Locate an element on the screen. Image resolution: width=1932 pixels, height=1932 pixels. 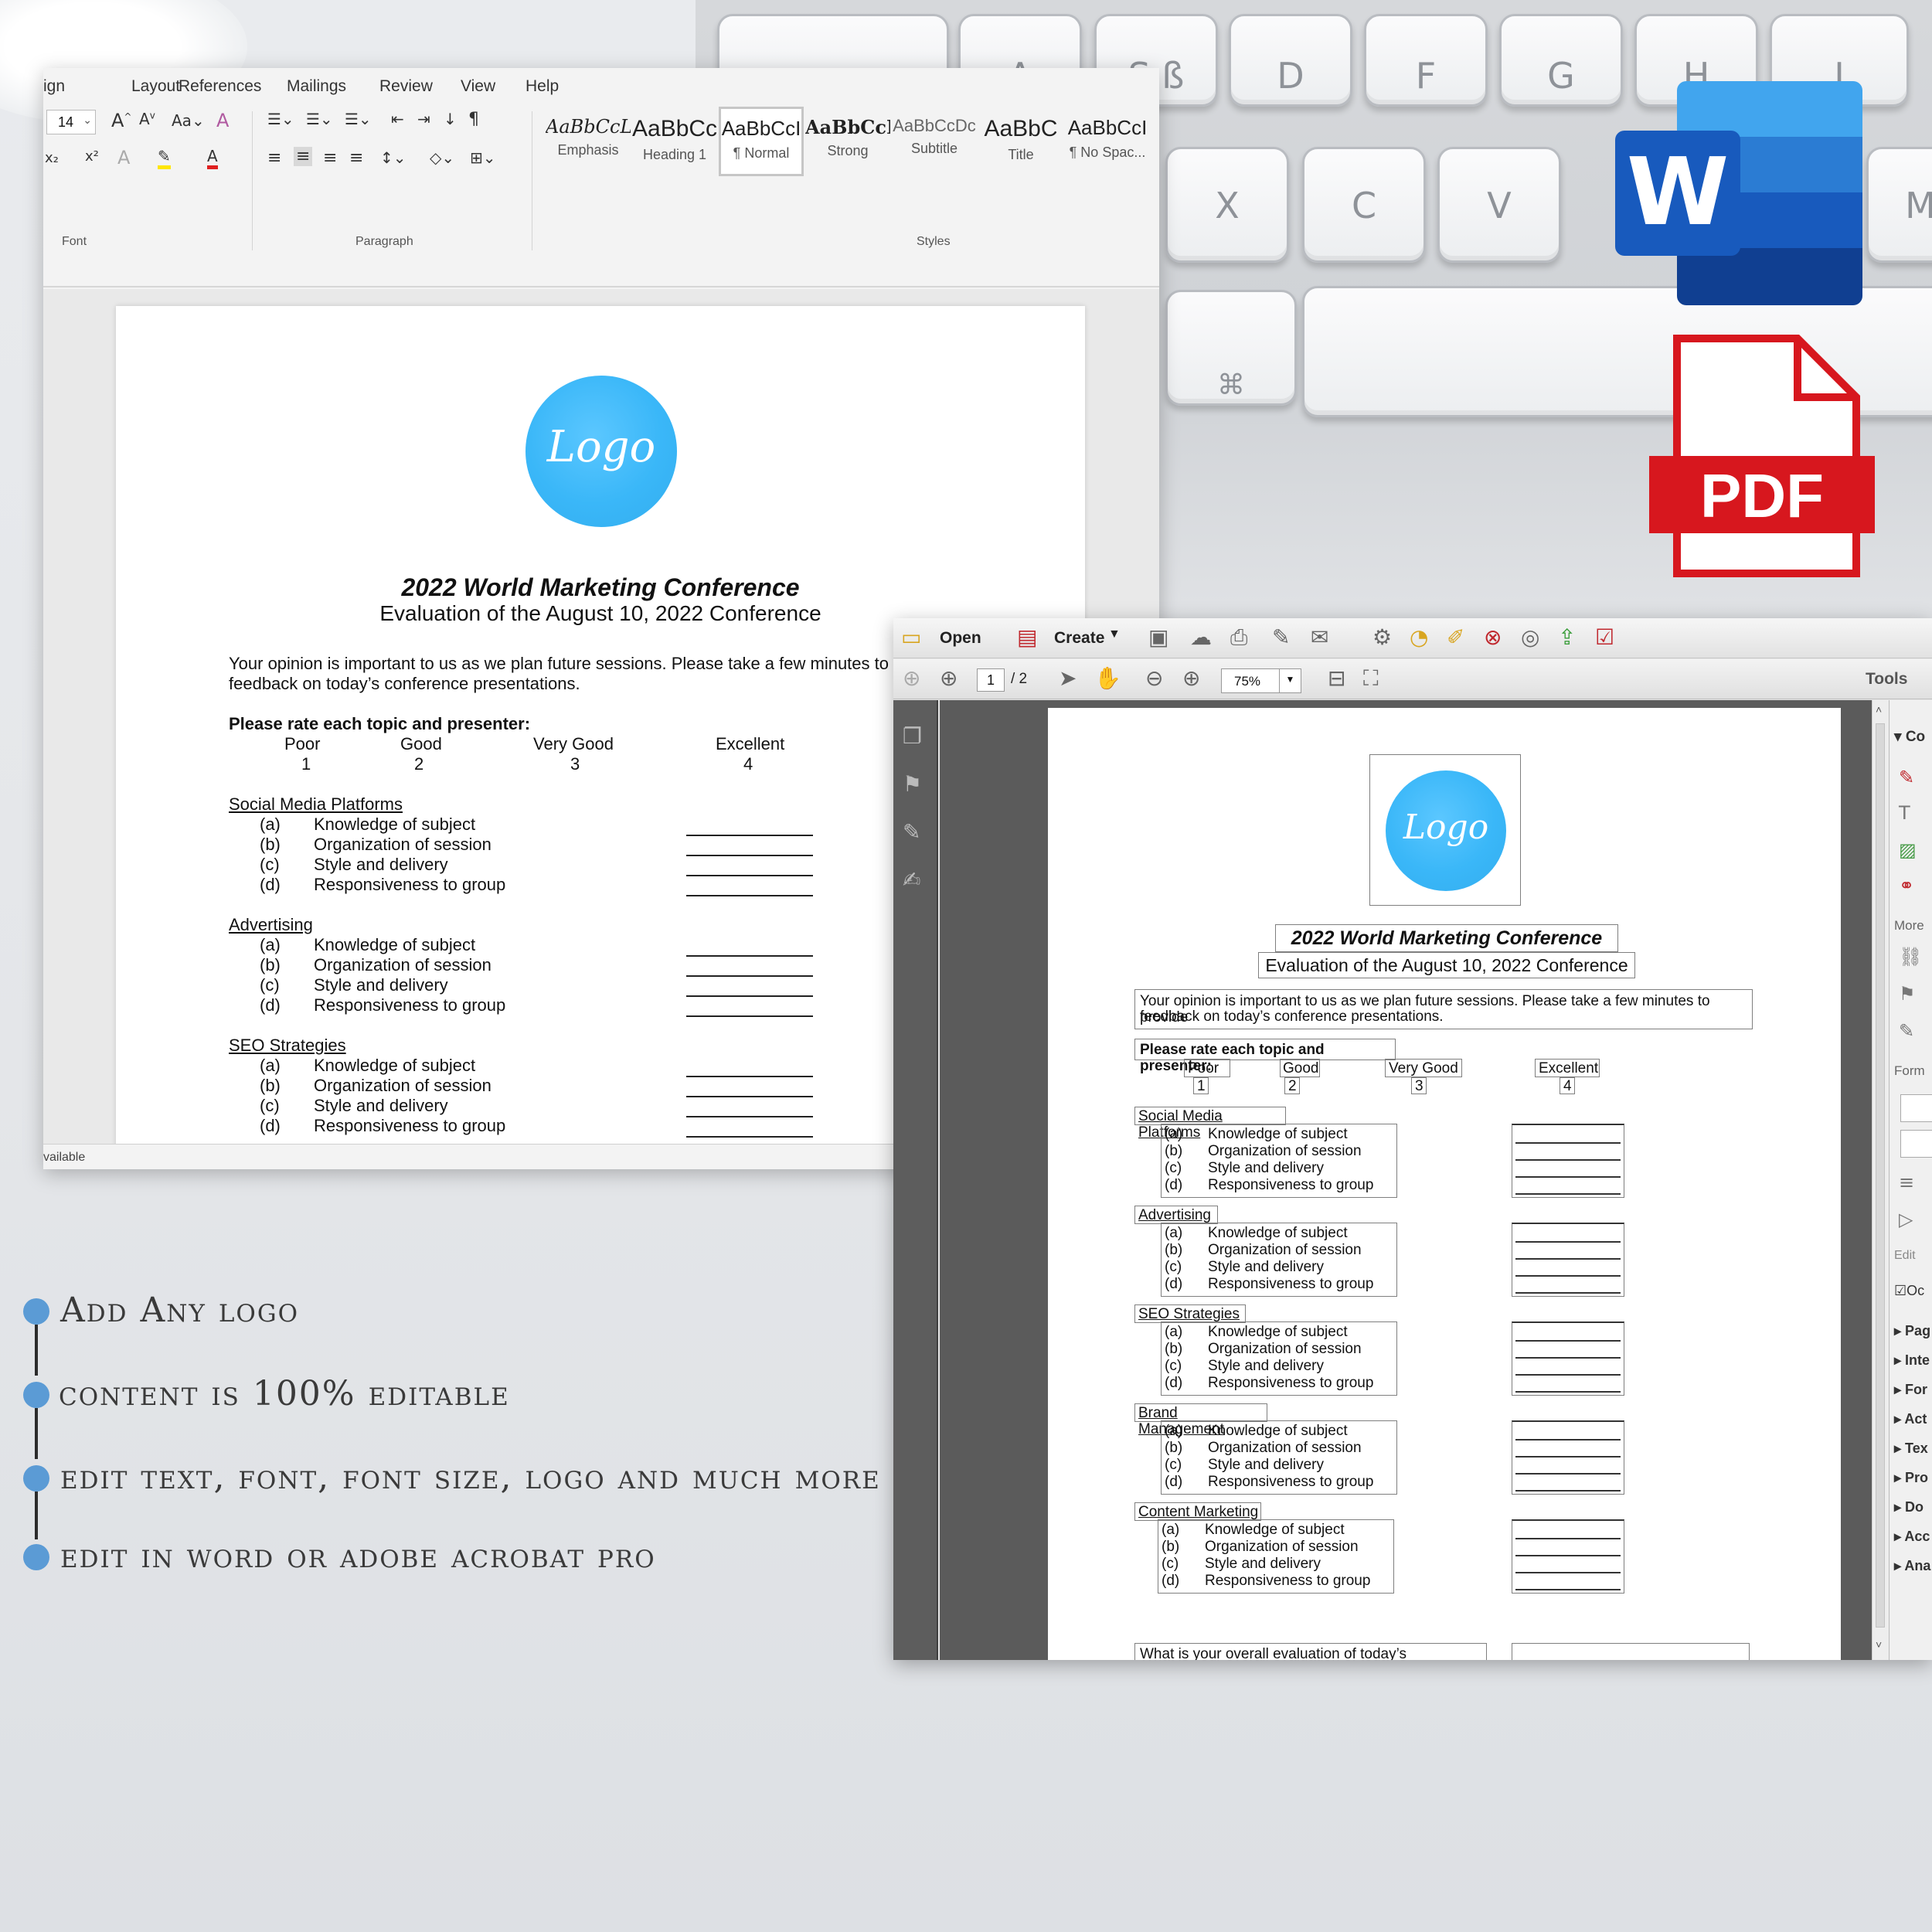
menu-review: Review is located at coordinates (406, 86).